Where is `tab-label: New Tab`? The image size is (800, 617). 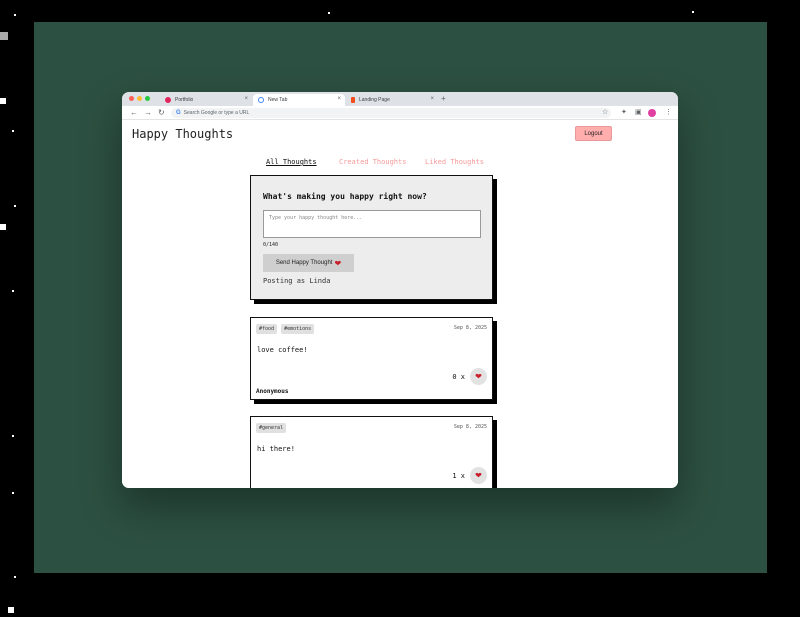 tab-label: New Tab is located at coordinates (278, 100).